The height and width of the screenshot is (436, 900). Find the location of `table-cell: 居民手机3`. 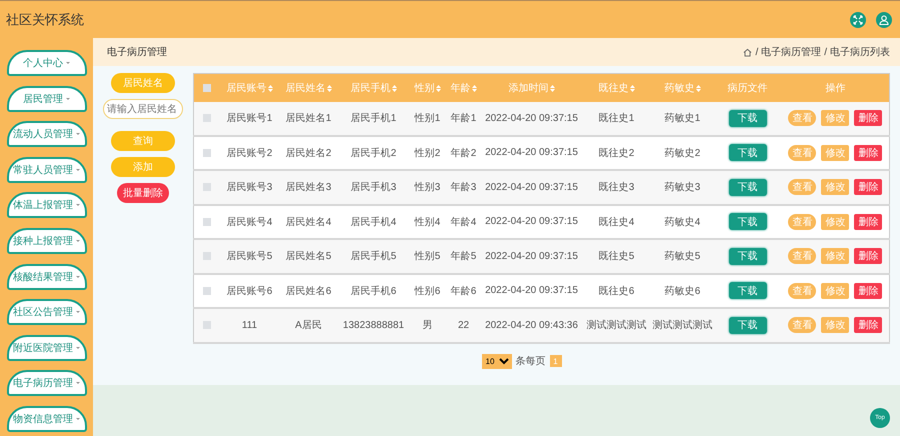

table-cell: 居民手机3 is located at coordinates (373, 188).